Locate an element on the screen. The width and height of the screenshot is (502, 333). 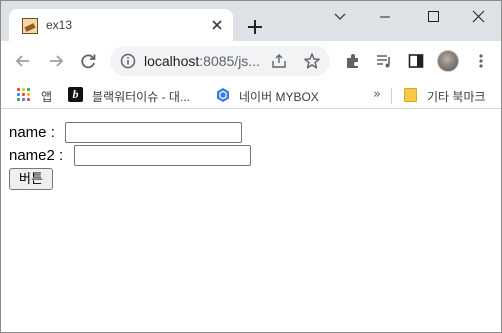
url-host: localhost is located at coordinates (172, 61).